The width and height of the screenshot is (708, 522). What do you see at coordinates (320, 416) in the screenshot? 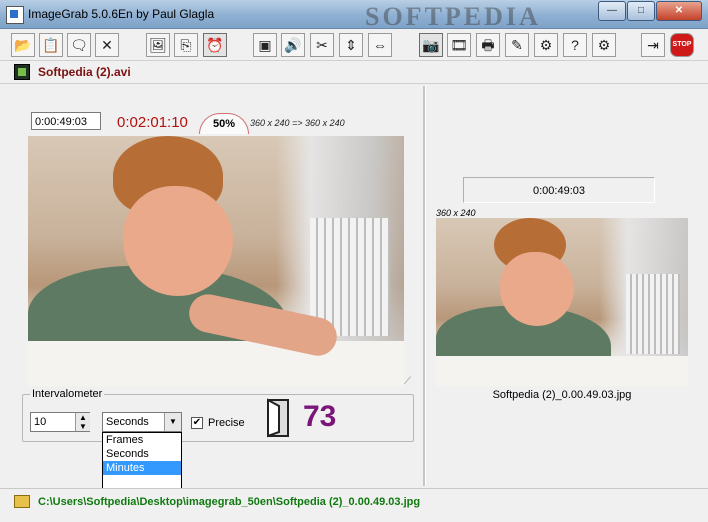
I see `capture-counter: 73` at bounding box center [320, 416].